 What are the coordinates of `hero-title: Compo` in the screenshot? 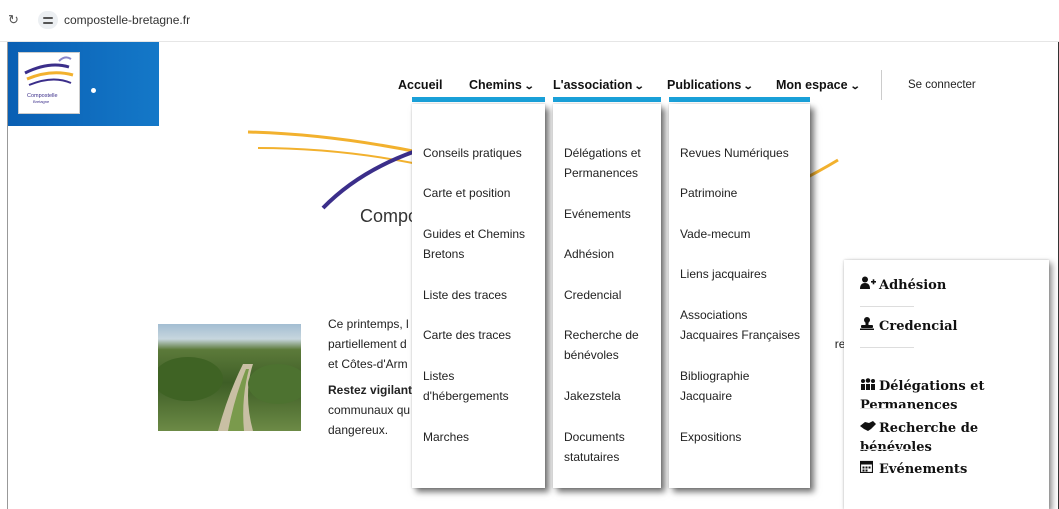 It's located at (389, 216).